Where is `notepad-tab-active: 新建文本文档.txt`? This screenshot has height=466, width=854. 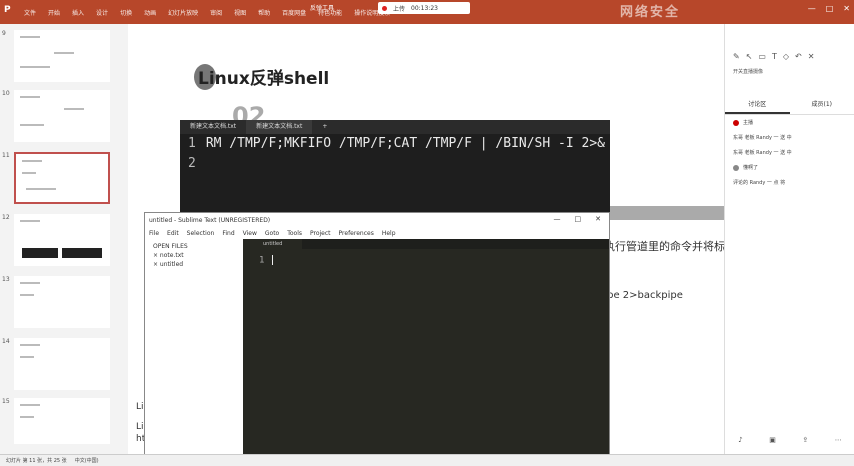
notepad-tab-active: 新建文本文档.txt is located at coordinates (279, 127).